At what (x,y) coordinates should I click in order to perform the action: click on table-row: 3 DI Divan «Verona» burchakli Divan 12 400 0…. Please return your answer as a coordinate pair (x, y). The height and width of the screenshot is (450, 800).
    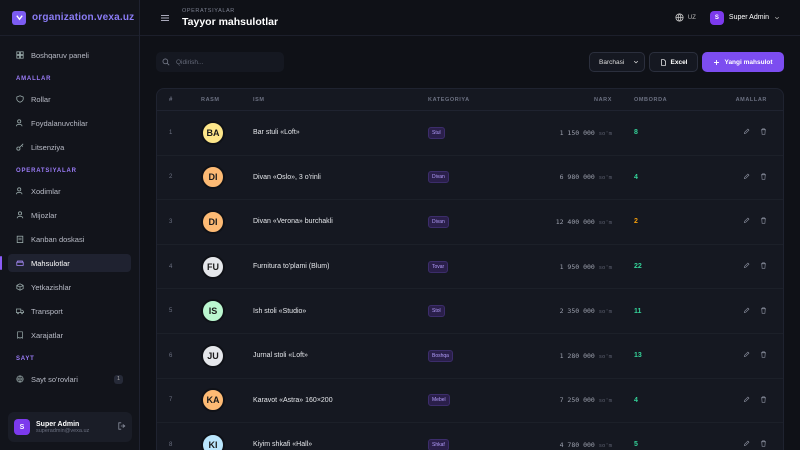
    Looking at the image, I should click on (470, 222).